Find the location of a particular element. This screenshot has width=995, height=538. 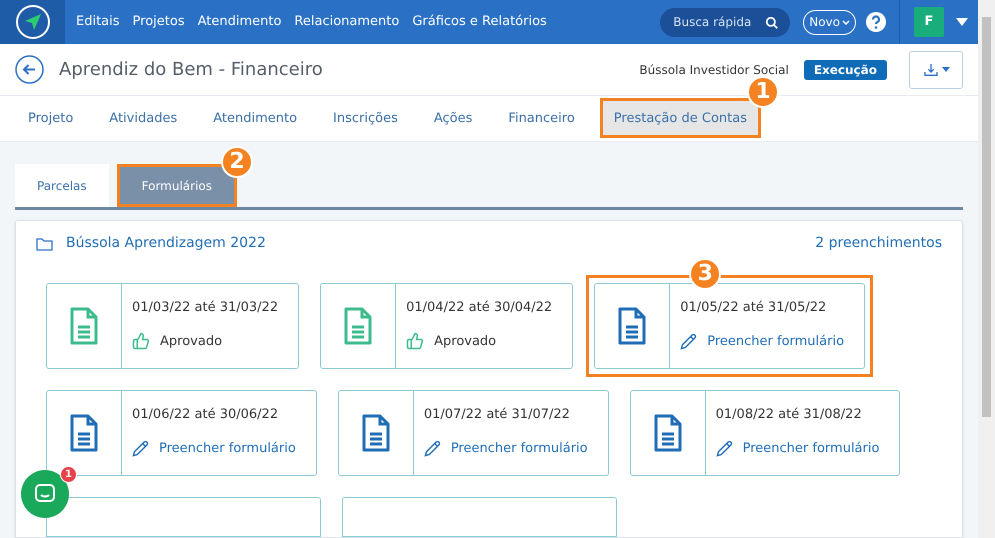

nav-menu-item: Relacionamento is located at coordinates (347, 22).